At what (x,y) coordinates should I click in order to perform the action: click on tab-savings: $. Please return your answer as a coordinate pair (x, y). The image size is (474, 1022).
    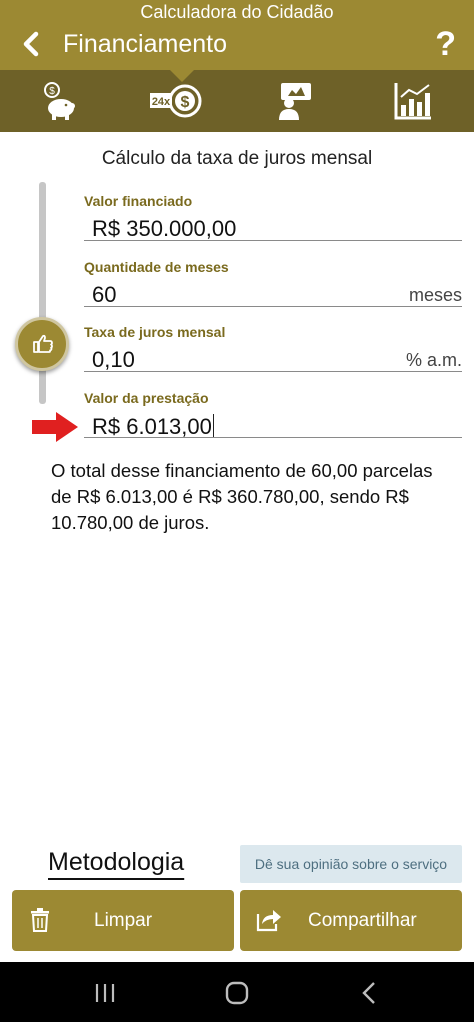
    Looking at the image, I should click on (59, 101).